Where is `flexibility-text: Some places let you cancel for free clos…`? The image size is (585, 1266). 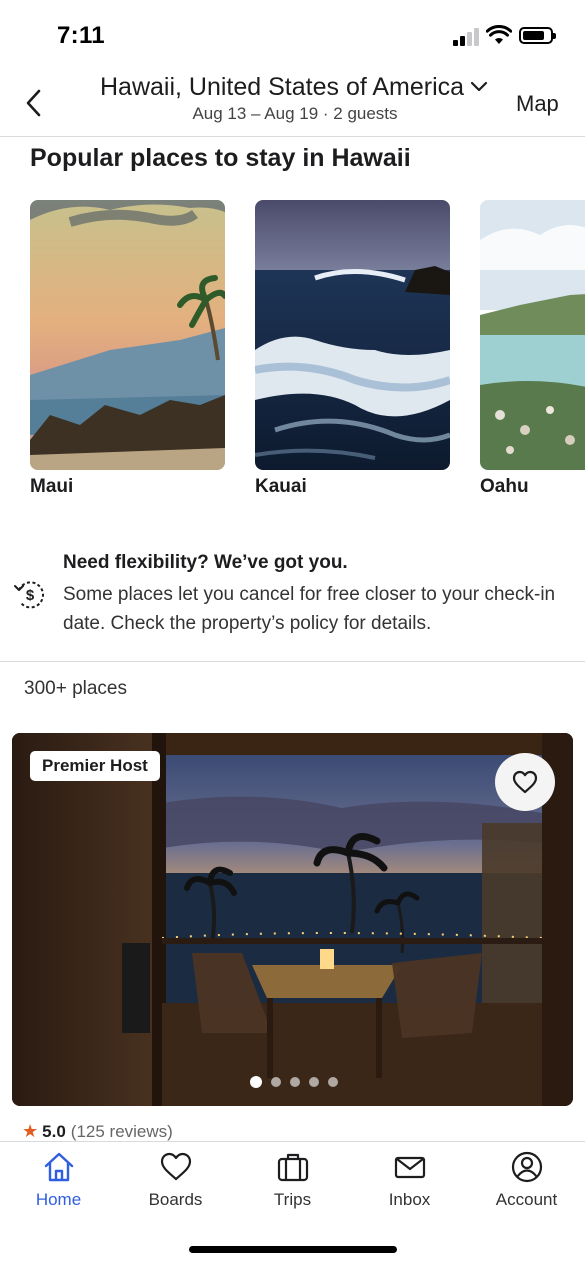 flexibility-text: Some places let you cancel for free clos… is located at coordinates (309, 609).